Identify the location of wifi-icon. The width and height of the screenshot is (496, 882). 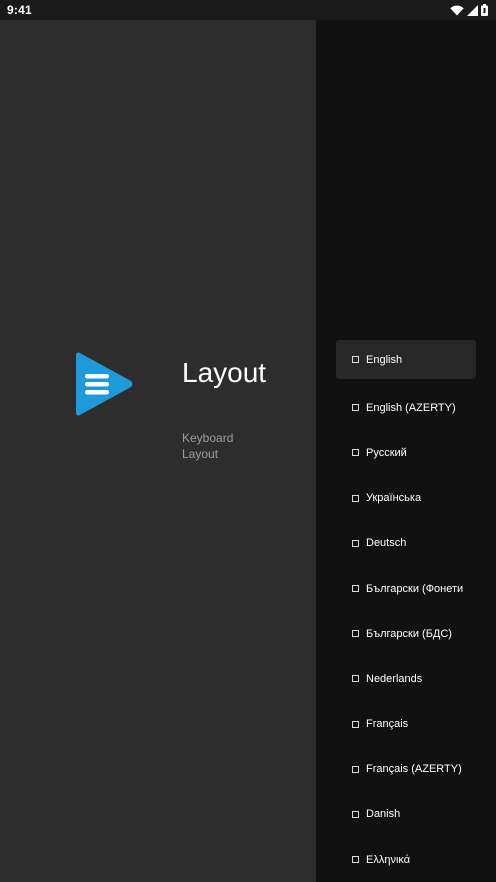
(457, 10).